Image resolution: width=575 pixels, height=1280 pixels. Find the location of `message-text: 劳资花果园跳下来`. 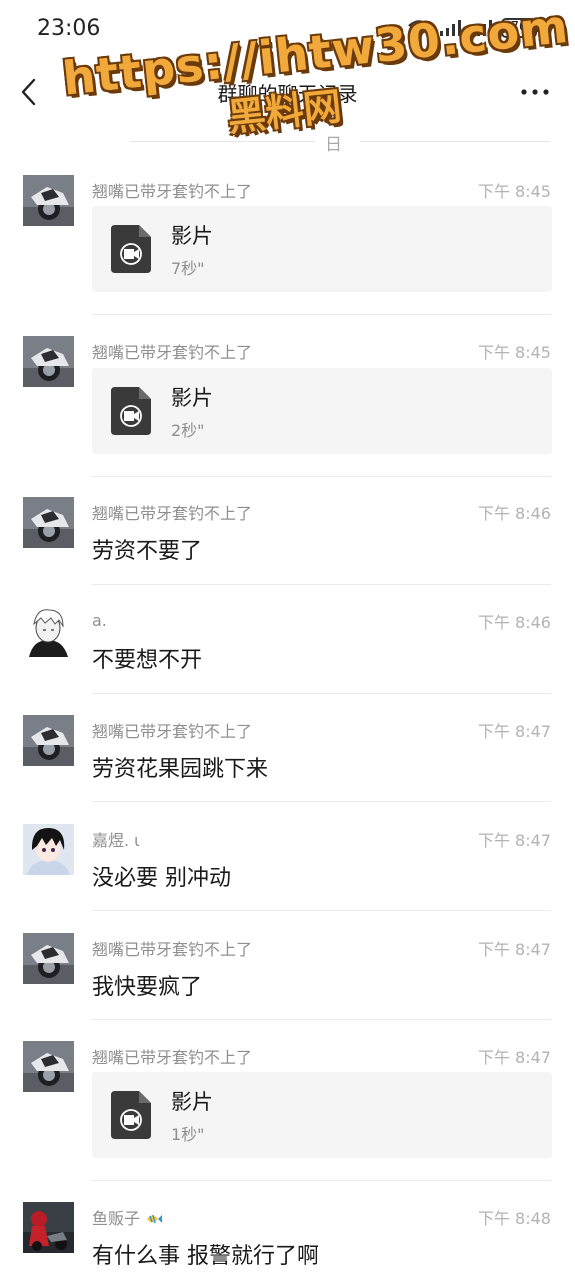

message-text: 劳资花果园跳下来 is located at coordinates (180, 769).